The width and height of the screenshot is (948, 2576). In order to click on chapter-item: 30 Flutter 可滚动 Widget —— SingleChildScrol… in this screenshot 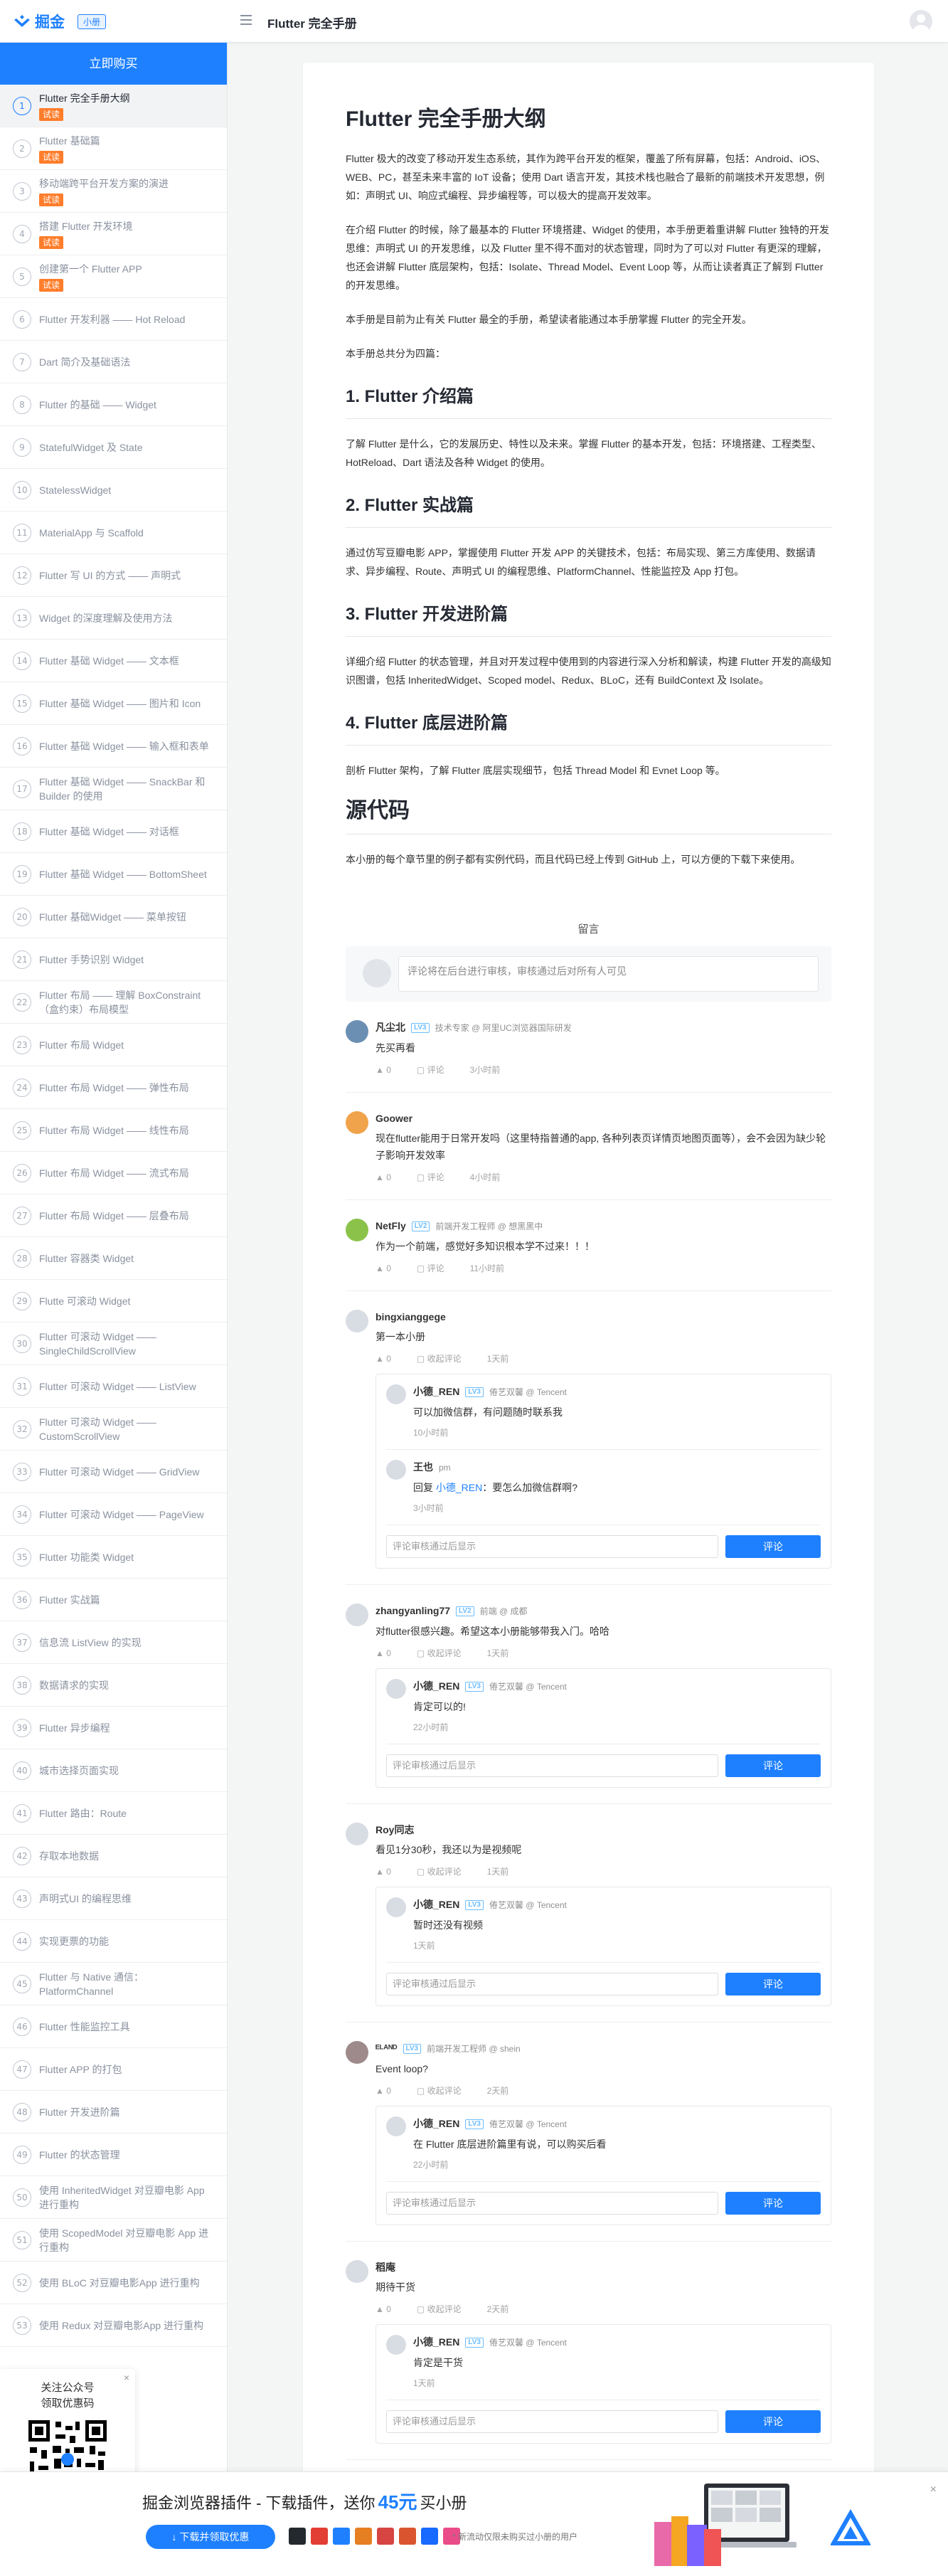, I will do `click(114, 1344)`.